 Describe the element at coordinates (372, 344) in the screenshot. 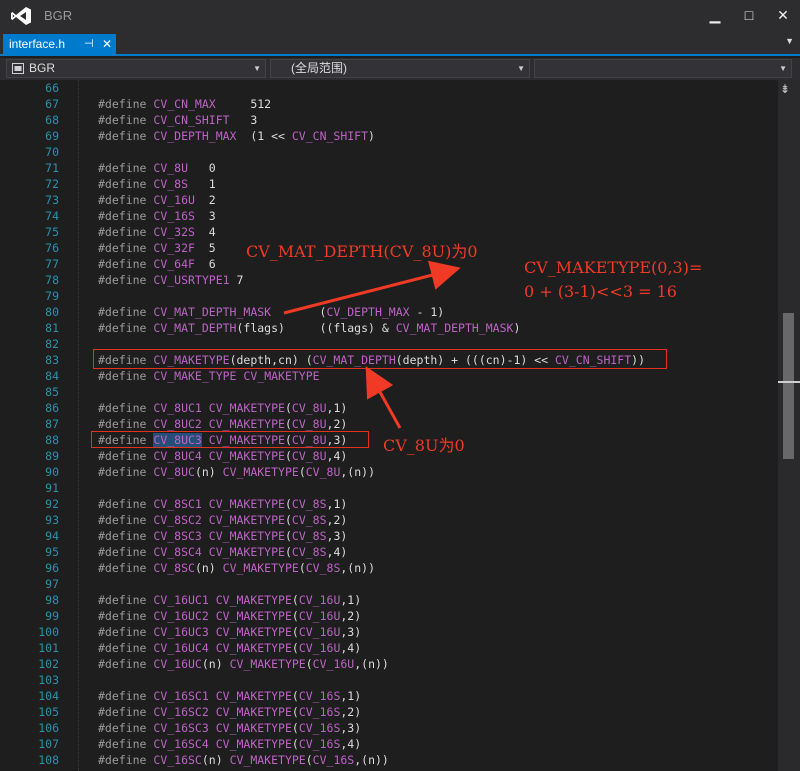

I see `annotation-arrows` at that location.